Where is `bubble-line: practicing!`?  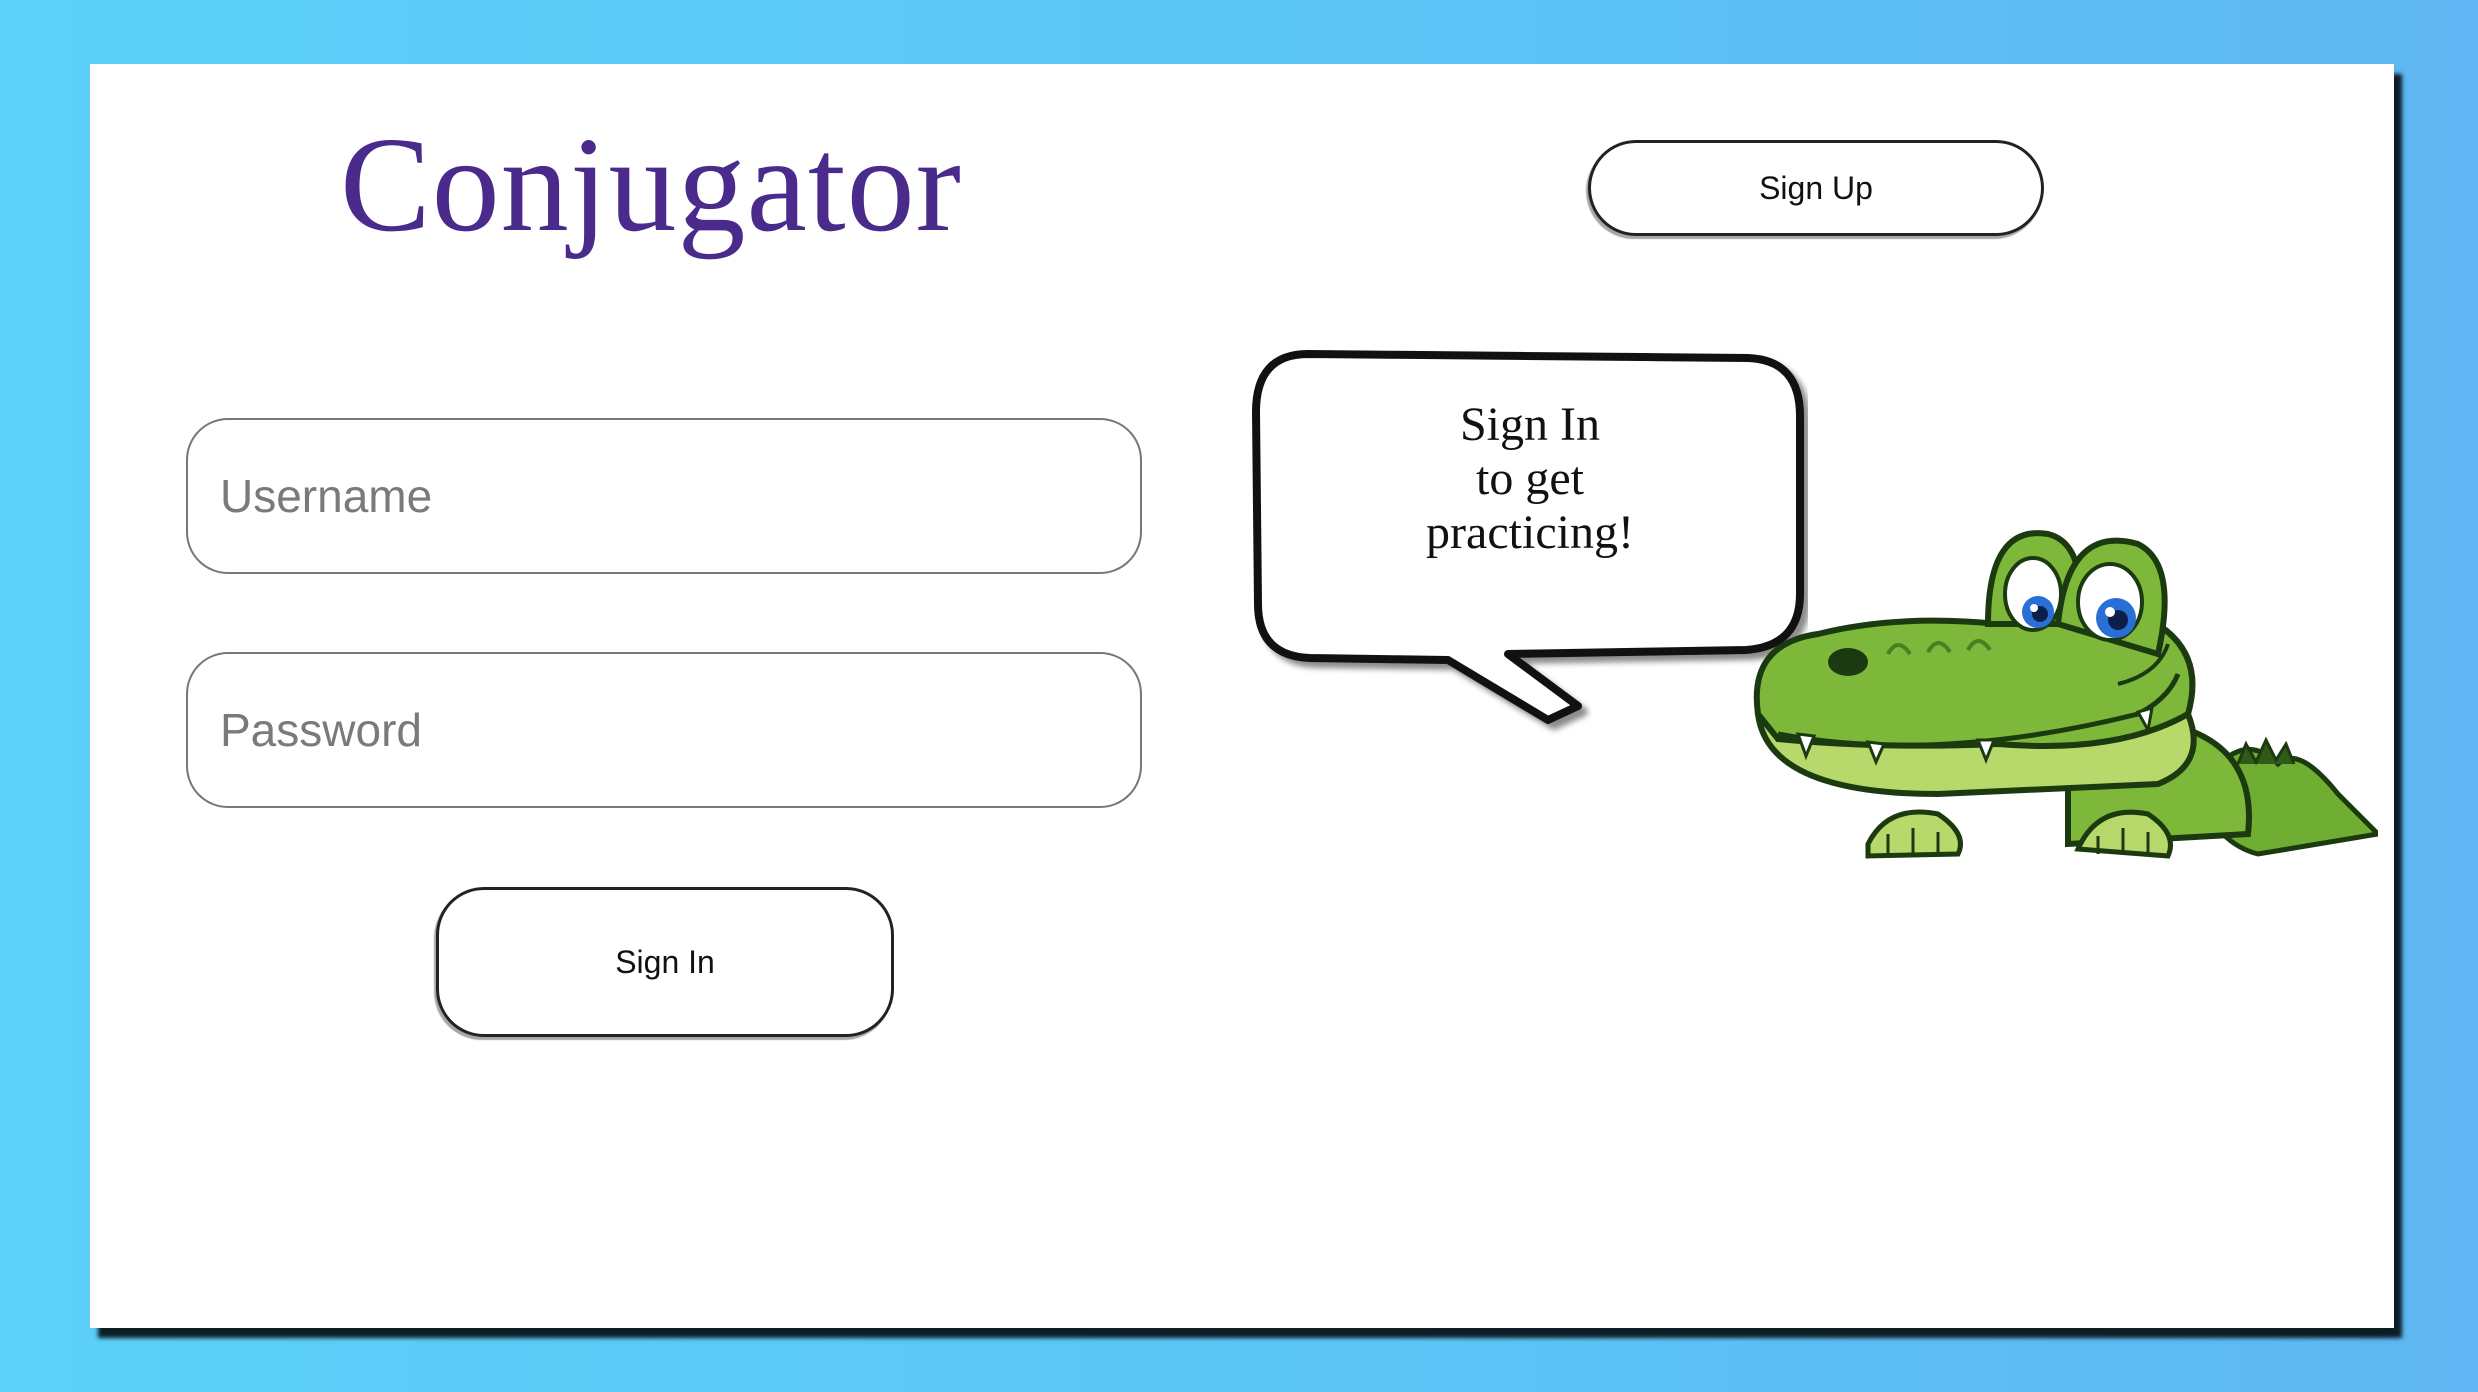 bubble-line: practicing! is located at coordinates (1530, 532).